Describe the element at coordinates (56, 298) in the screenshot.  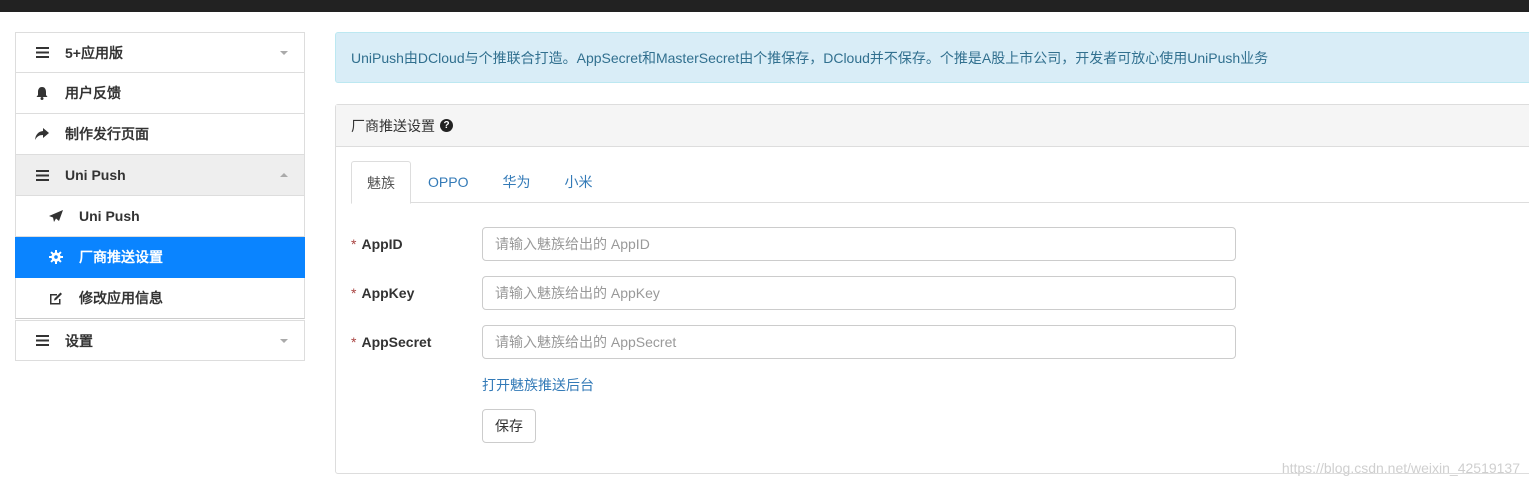
I see `edit-icon` at that location.